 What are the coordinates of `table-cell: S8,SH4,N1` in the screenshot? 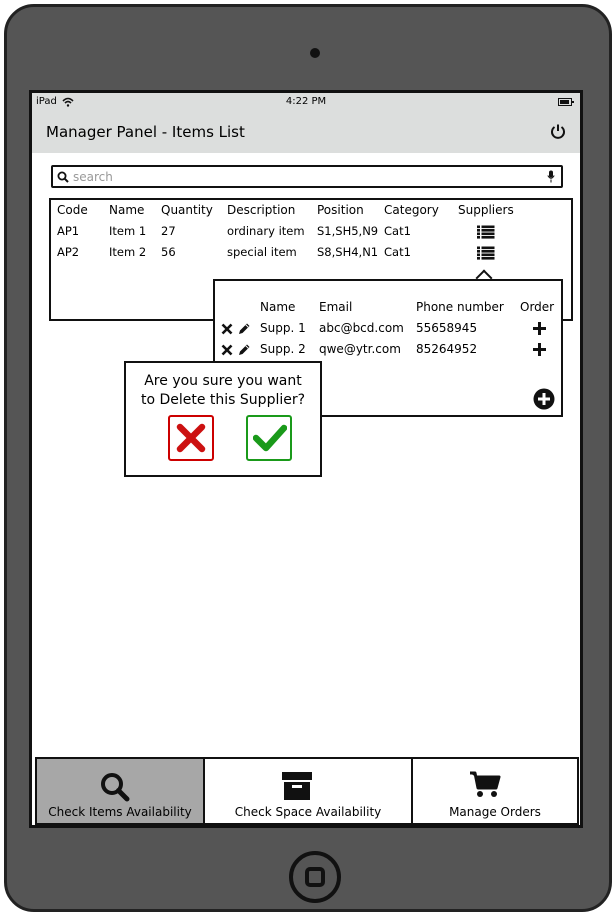 It's located at (348, 252).